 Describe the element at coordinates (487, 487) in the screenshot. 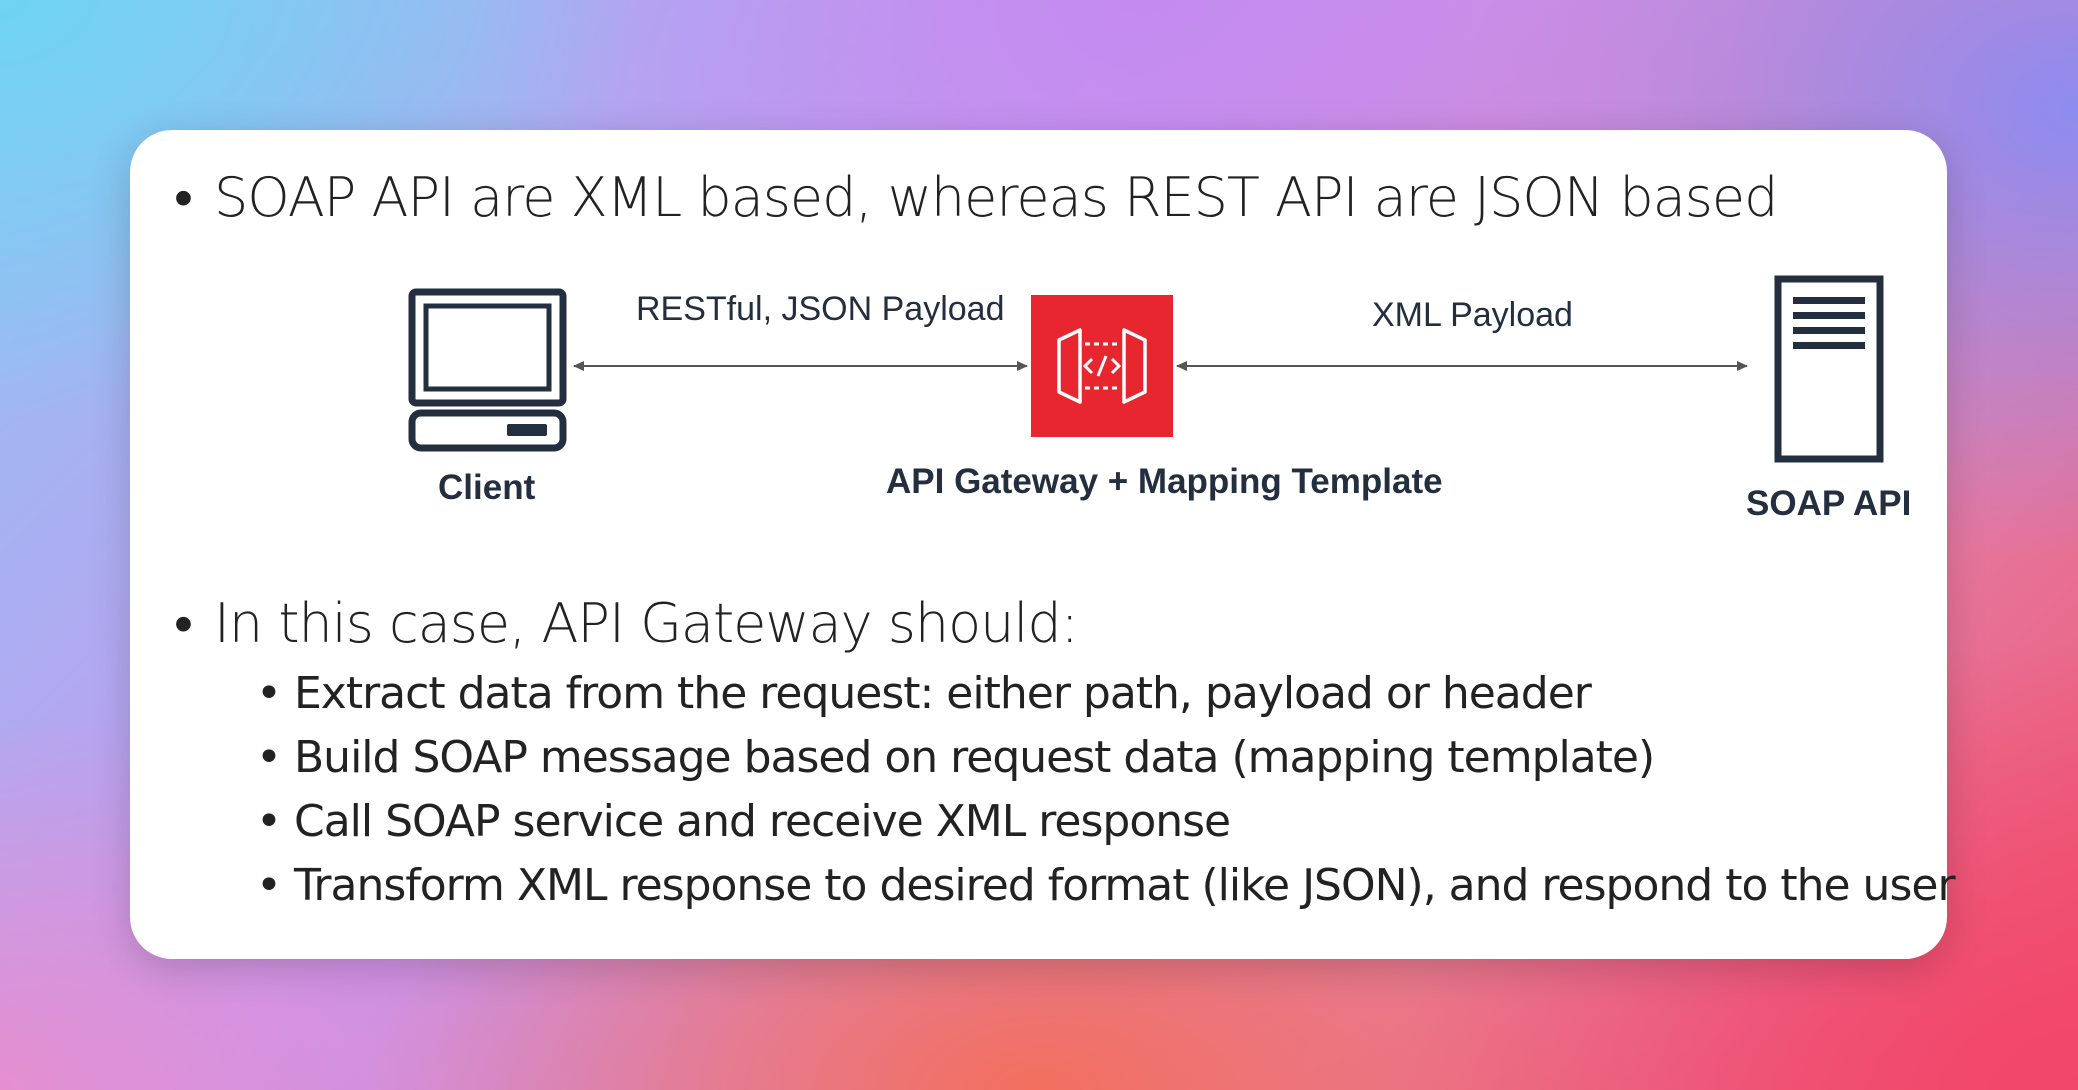

I see `node-label-client: Client` at that location.